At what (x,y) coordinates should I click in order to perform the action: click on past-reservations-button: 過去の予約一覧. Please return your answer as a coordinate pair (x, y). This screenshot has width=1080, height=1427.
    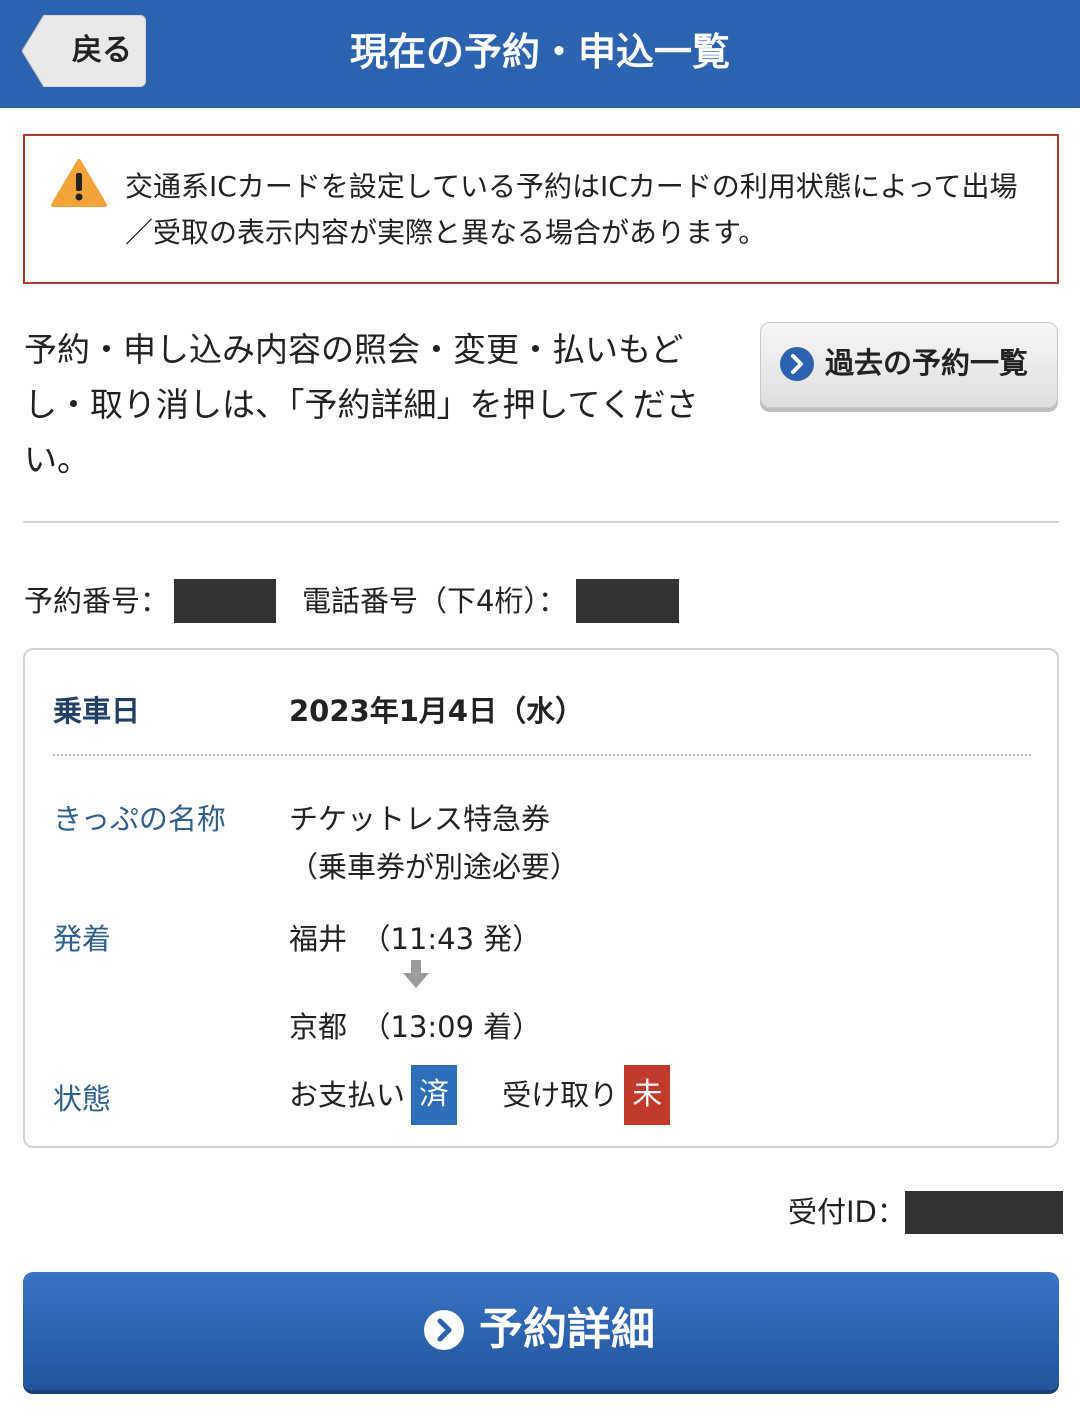
    Looking at the image, I should click on (909, 365).